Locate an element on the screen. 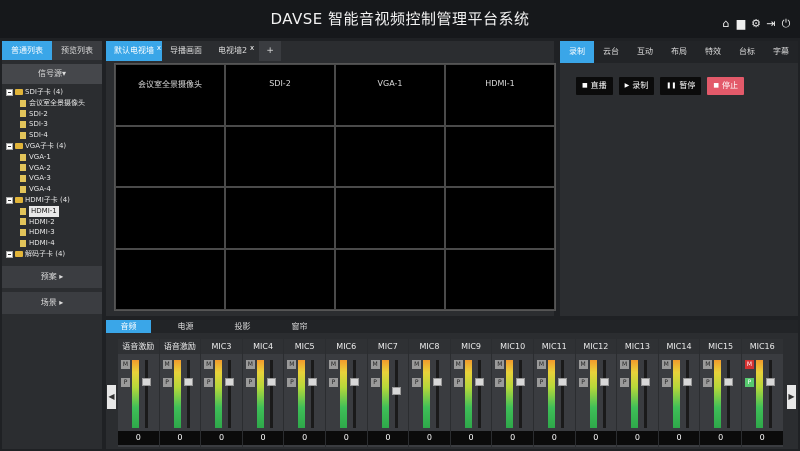 This screenshot has height=451, width=800. control-button-3: ■ 停止 is located at coordinates (726, 86).